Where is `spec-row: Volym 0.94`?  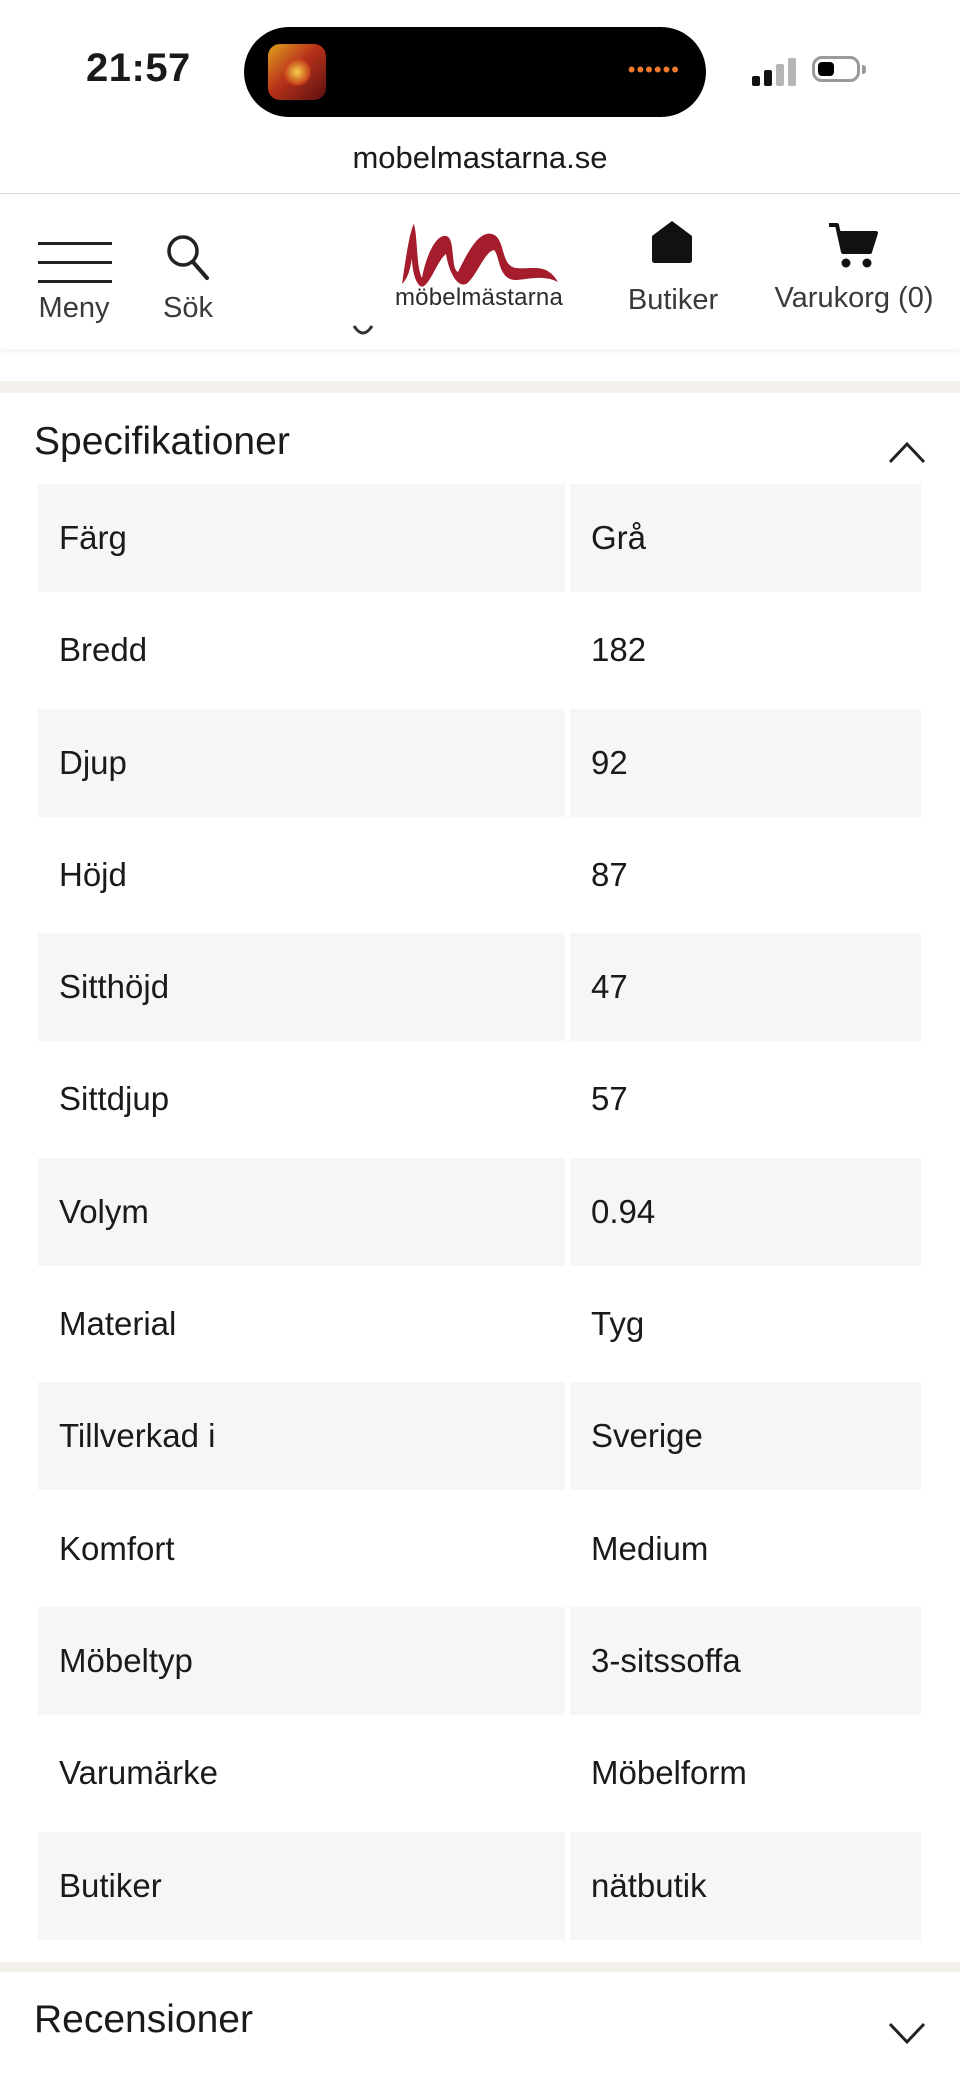 spec-row: Volym 0.94 is located at coordinates (479, 1213).